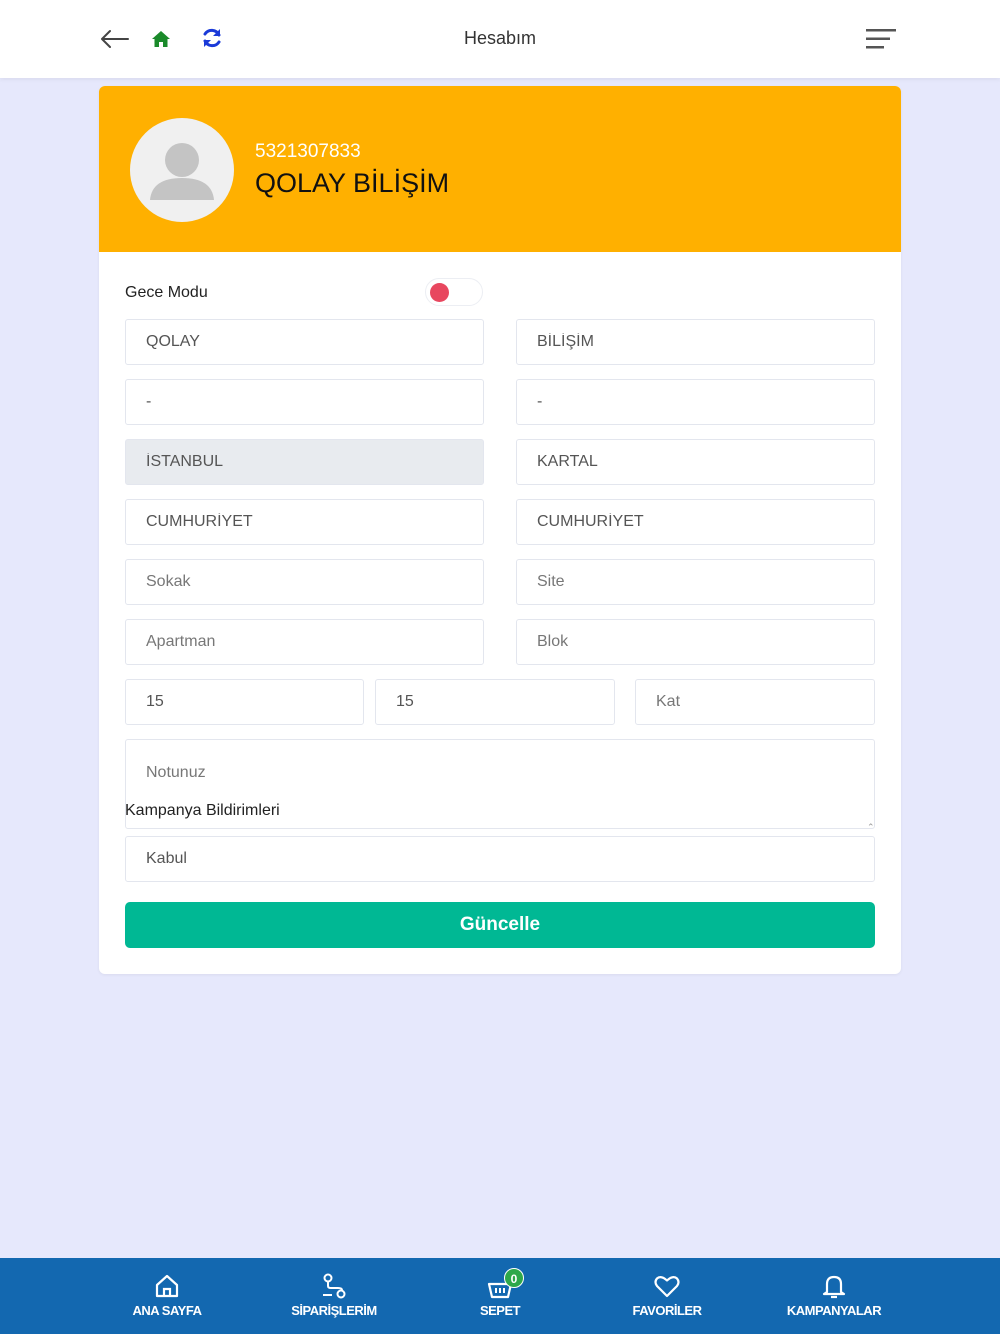  Describe the element at coordinates (454, 292) in the screenshot. I see `night-mode-toggle` at that location.